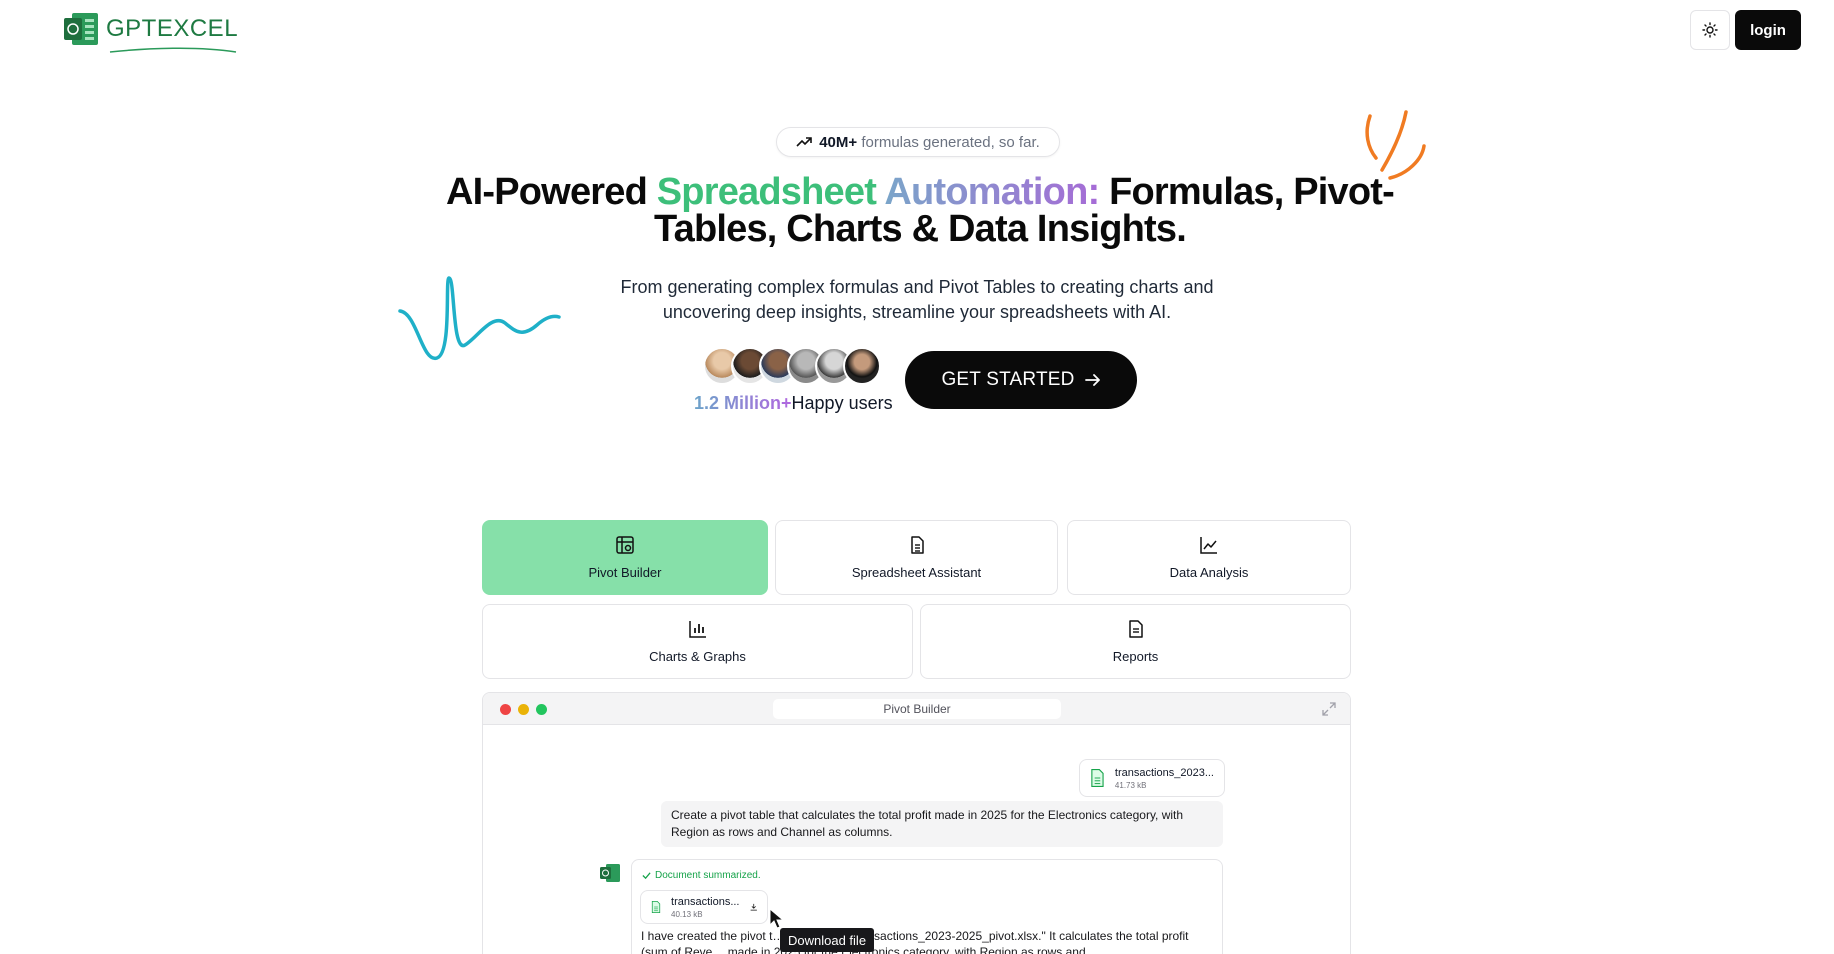 The width and height of the screenshot is (1834, 954). What do you see at coordinates (862, 366) in the screenshot?
I see `avatar` at bounding box center [862, 366].